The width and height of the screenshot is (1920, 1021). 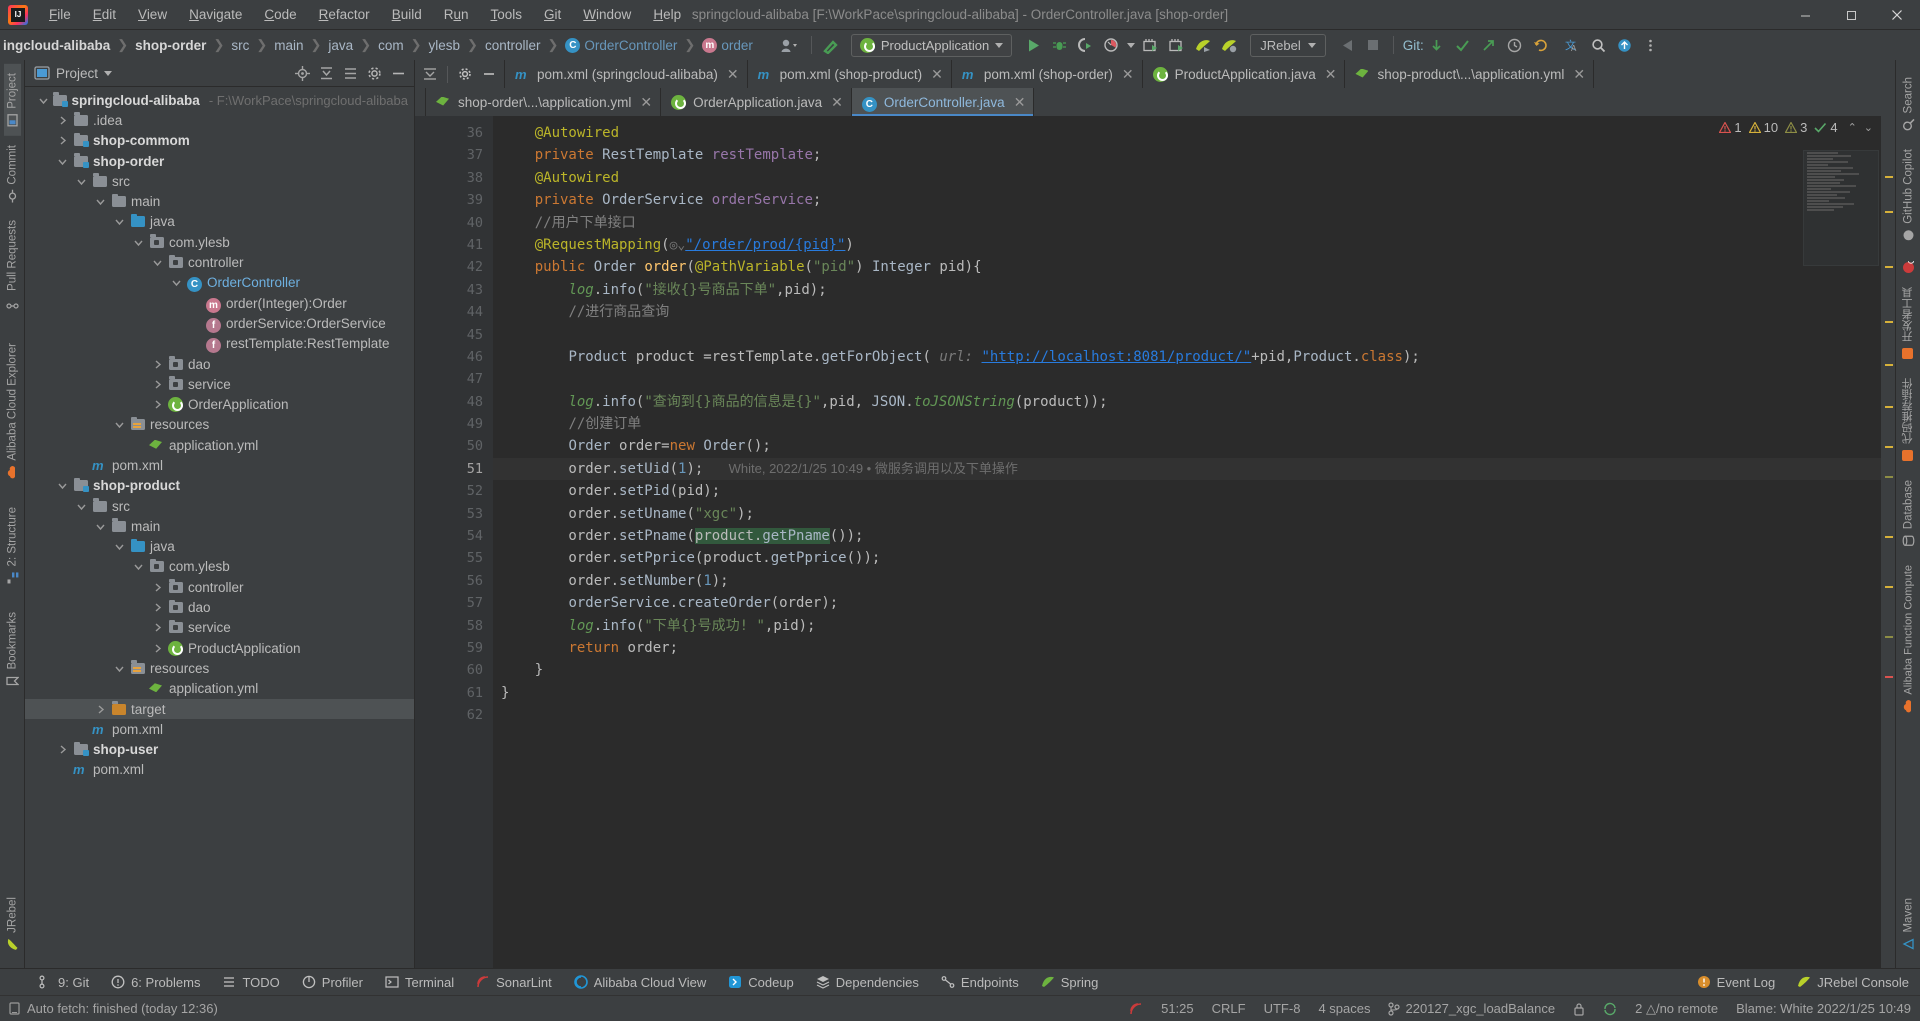 What do you see at coordinates (454, 626) in the screenshot?
I see `gutter-line: 58` at bounding box center [454, 626].